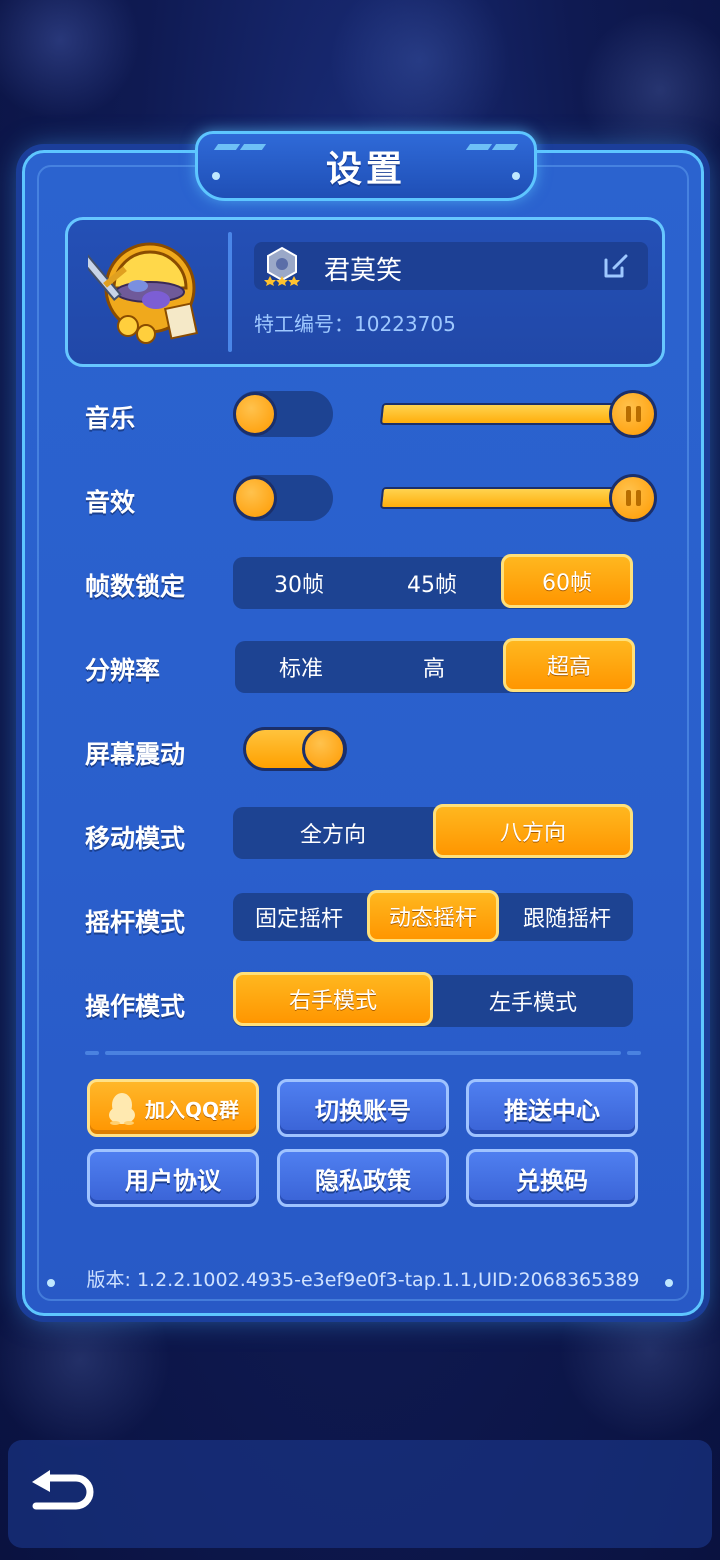  I want to click on fps-label: 帧数锁定, so click(135, 586).